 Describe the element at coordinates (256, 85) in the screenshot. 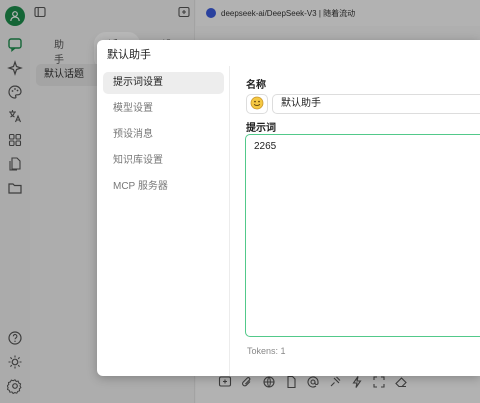

I see `name-label: 名称` at that location.